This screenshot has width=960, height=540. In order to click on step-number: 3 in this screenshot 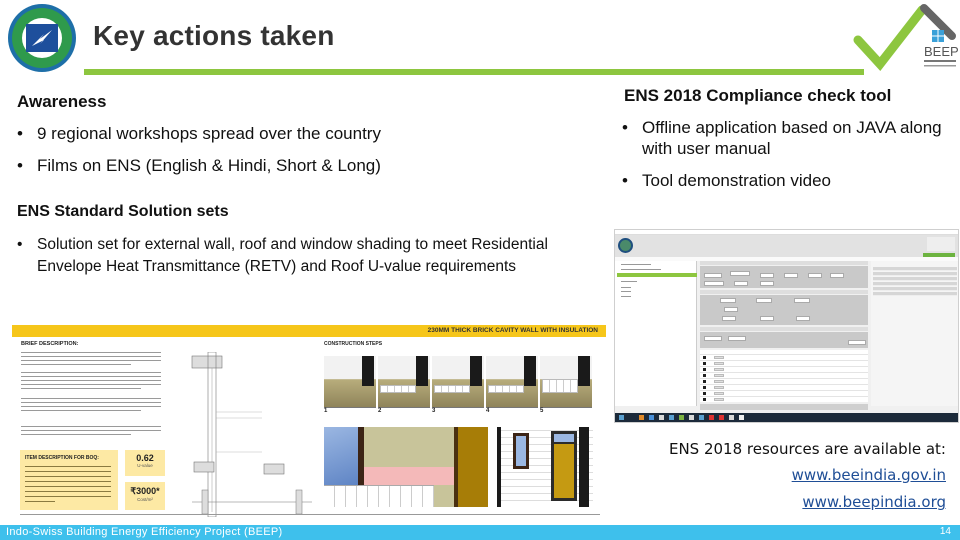, I will do `click(434, 411)`.